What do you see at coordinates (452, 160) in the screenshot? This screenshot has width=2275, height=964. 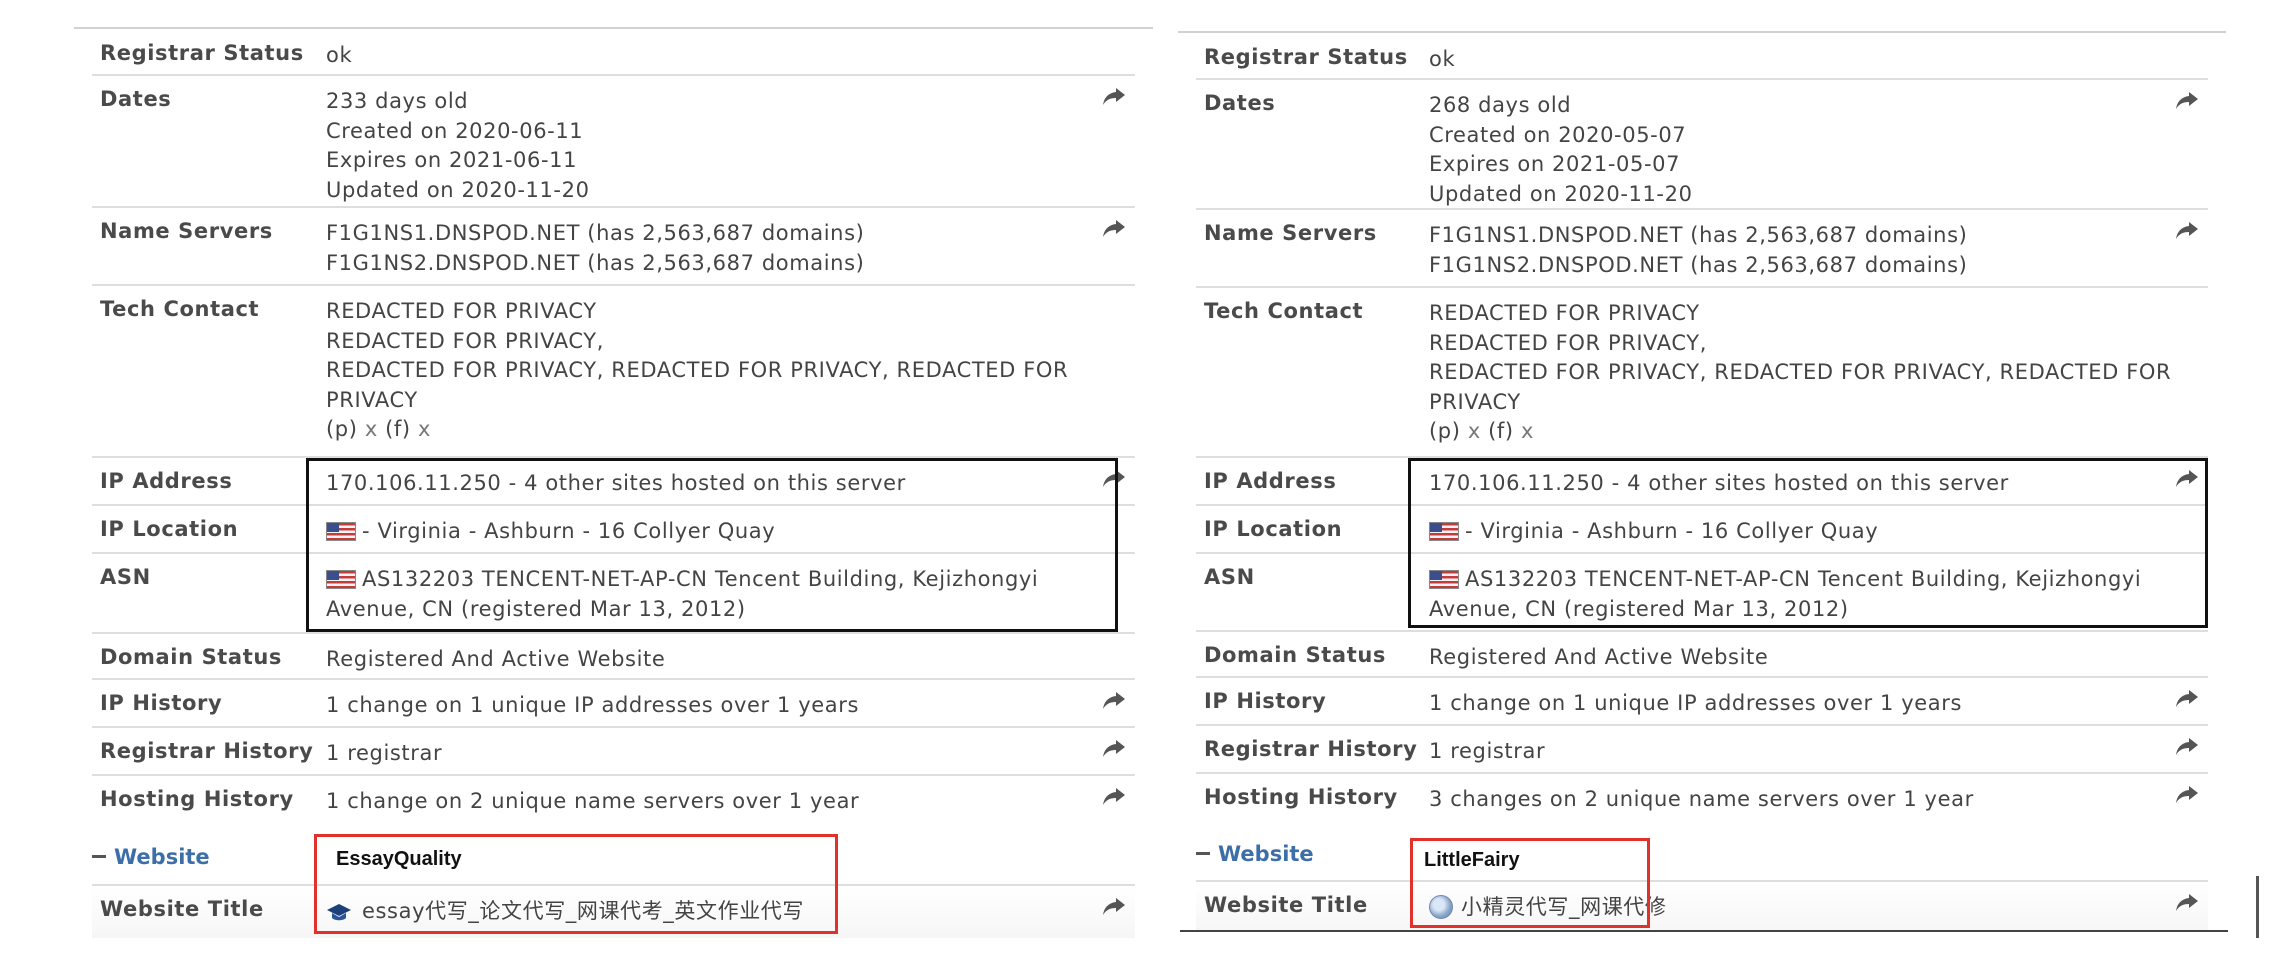 I see `dates-expires: Expires on 2021-06-11` at bounding box center [452, 160].